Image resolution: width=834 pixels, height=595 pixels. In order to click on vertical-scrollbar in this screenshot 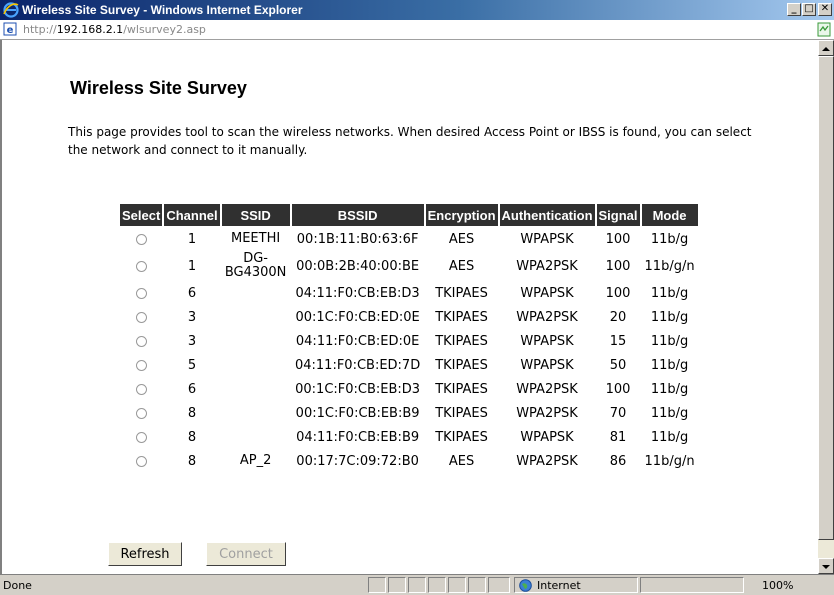, I will do `click(826, 307)`.